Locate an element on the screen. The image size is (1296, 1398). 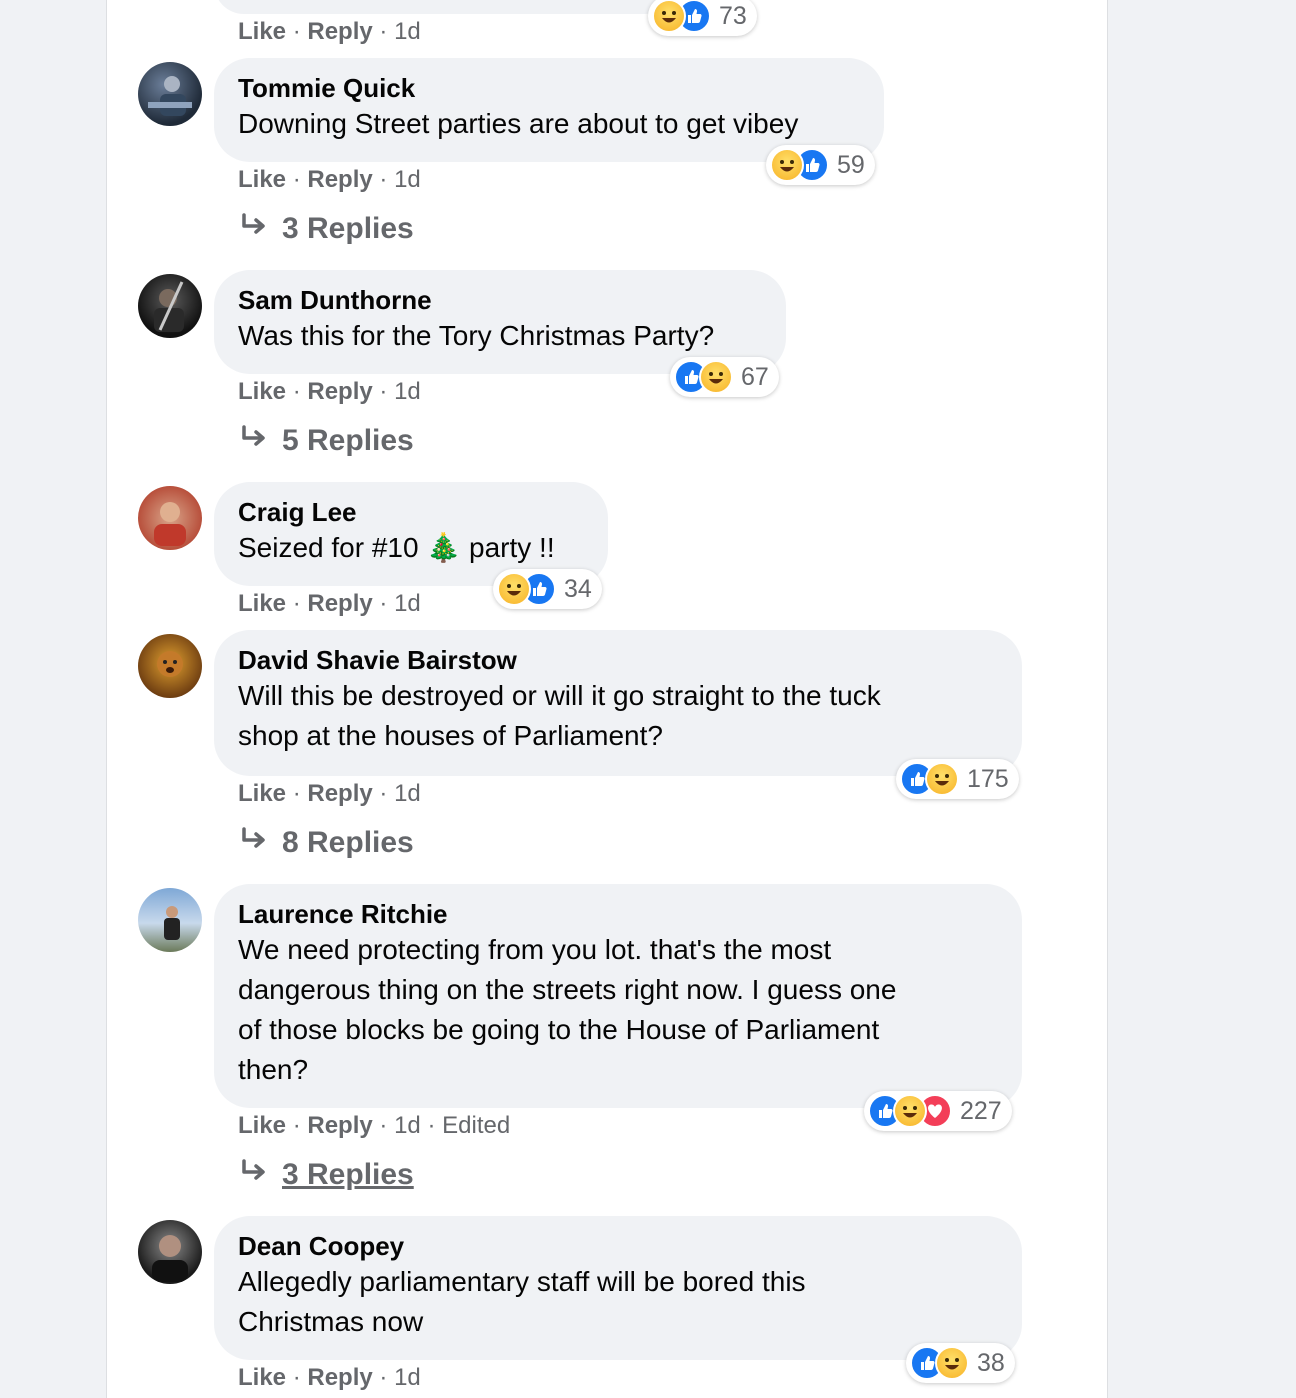
reaction-summary: 34 is located at coordinates (547, 589).